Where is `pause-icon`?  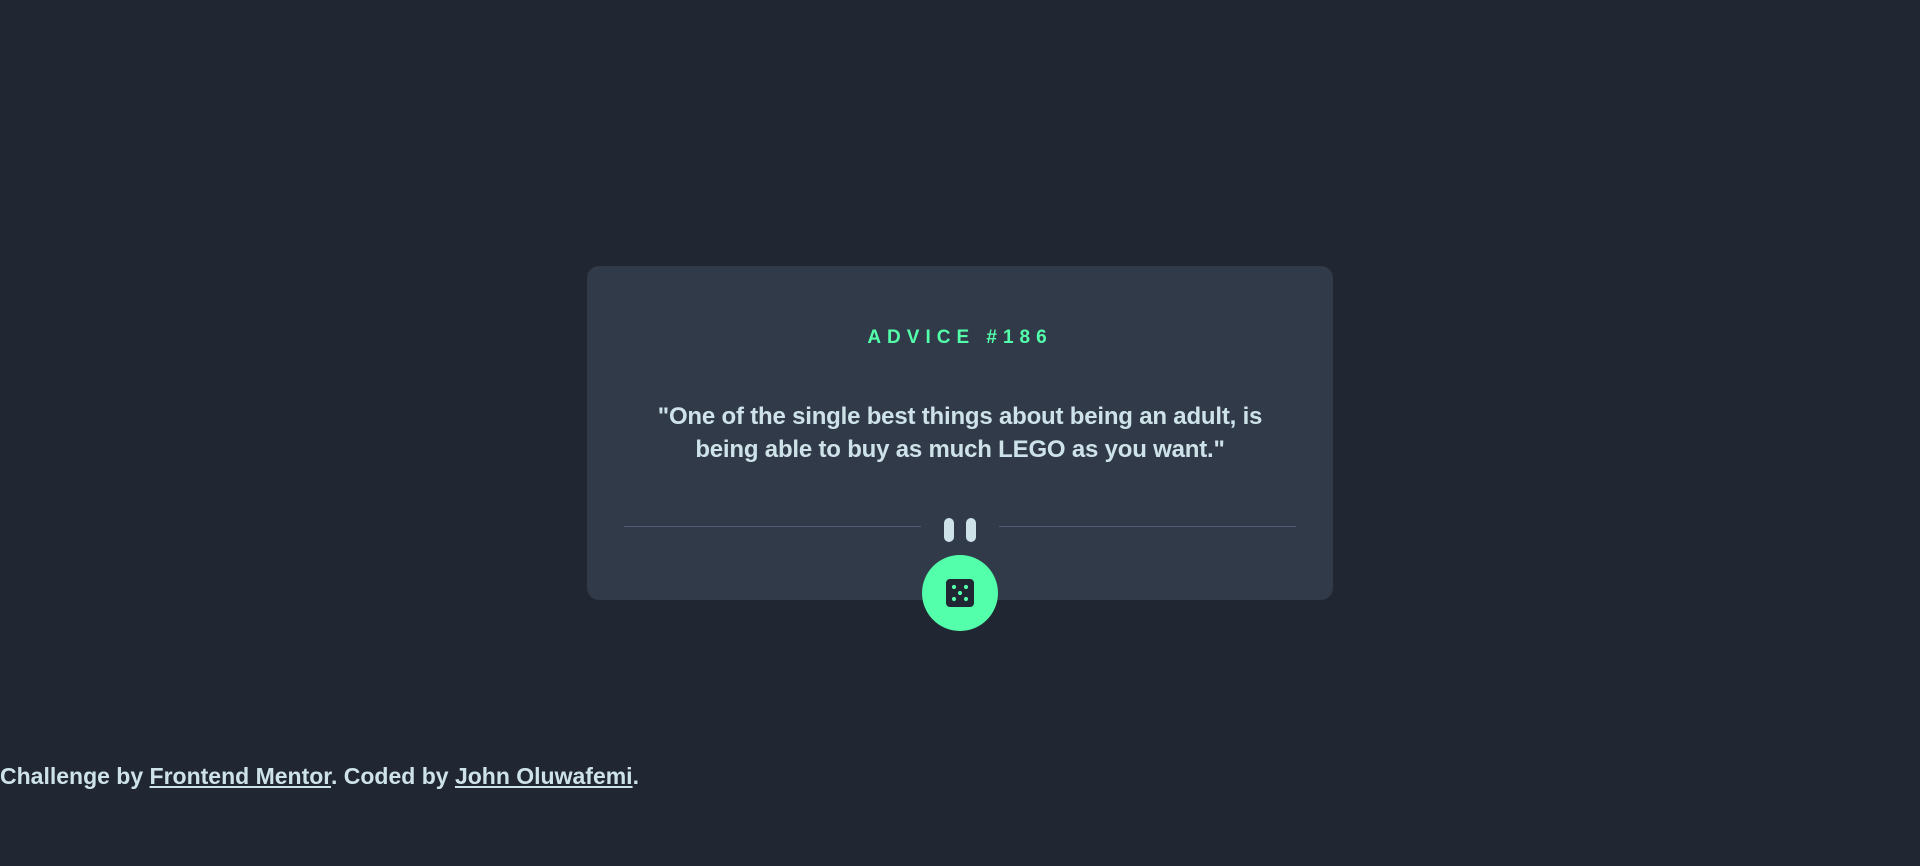 pause-icon is located at coordinates (960, 531).